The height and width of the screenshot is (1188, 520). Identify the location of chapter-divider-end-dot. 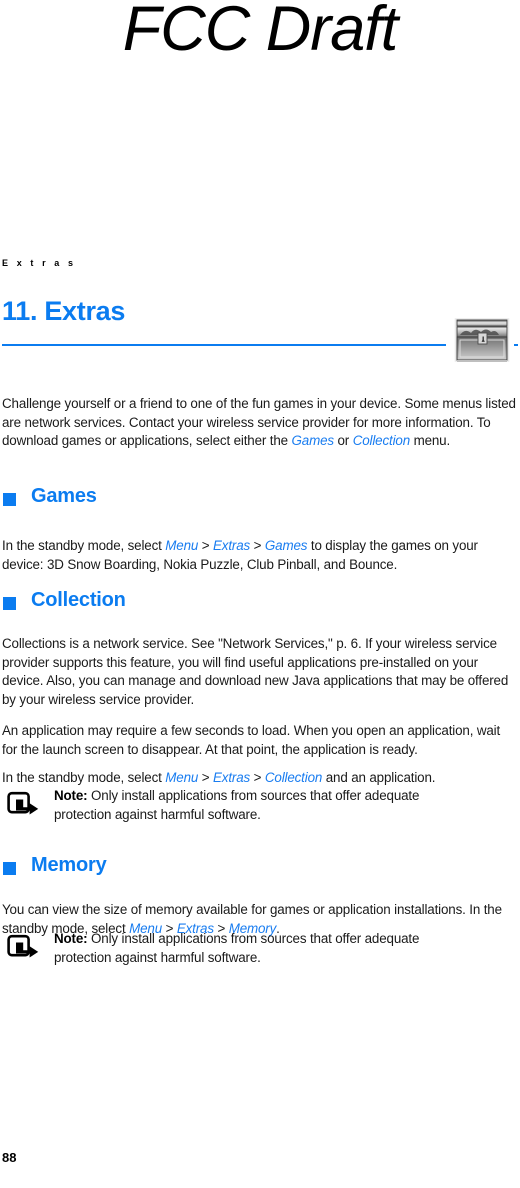
(516, 345).